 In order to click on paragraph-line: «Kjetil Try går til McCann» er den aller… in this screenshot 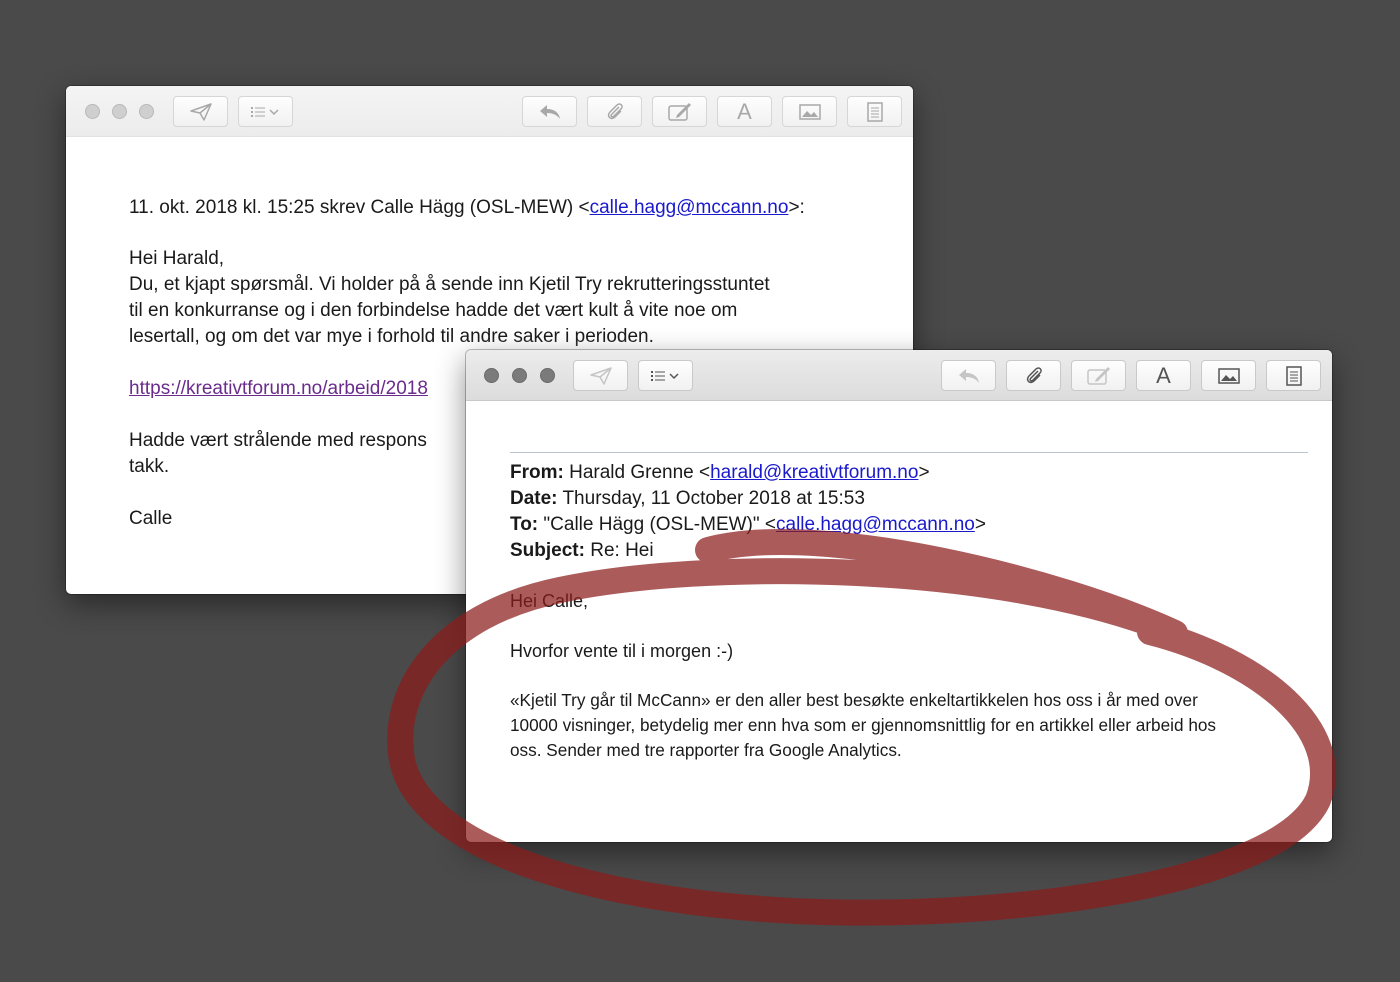, I will do `click(854, 700)`.